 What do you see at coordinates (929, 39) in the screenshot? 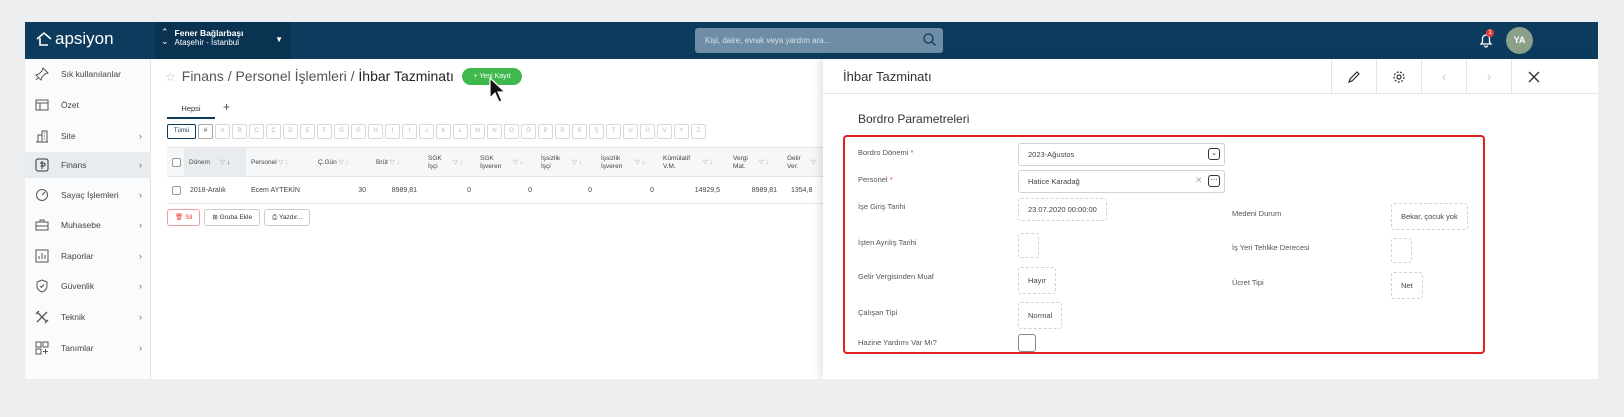
I see `search-icon` at bounding box center [929, 39].